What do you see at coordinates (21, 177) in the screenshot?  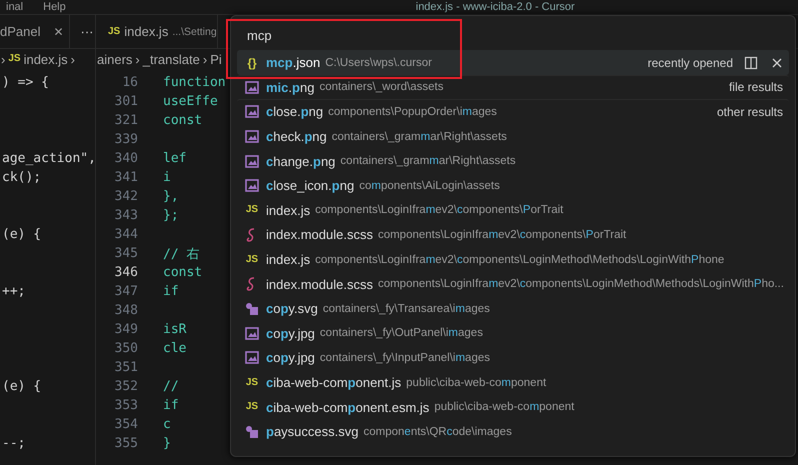 I see `code-line: ck();` at bounding box center [21, 177].